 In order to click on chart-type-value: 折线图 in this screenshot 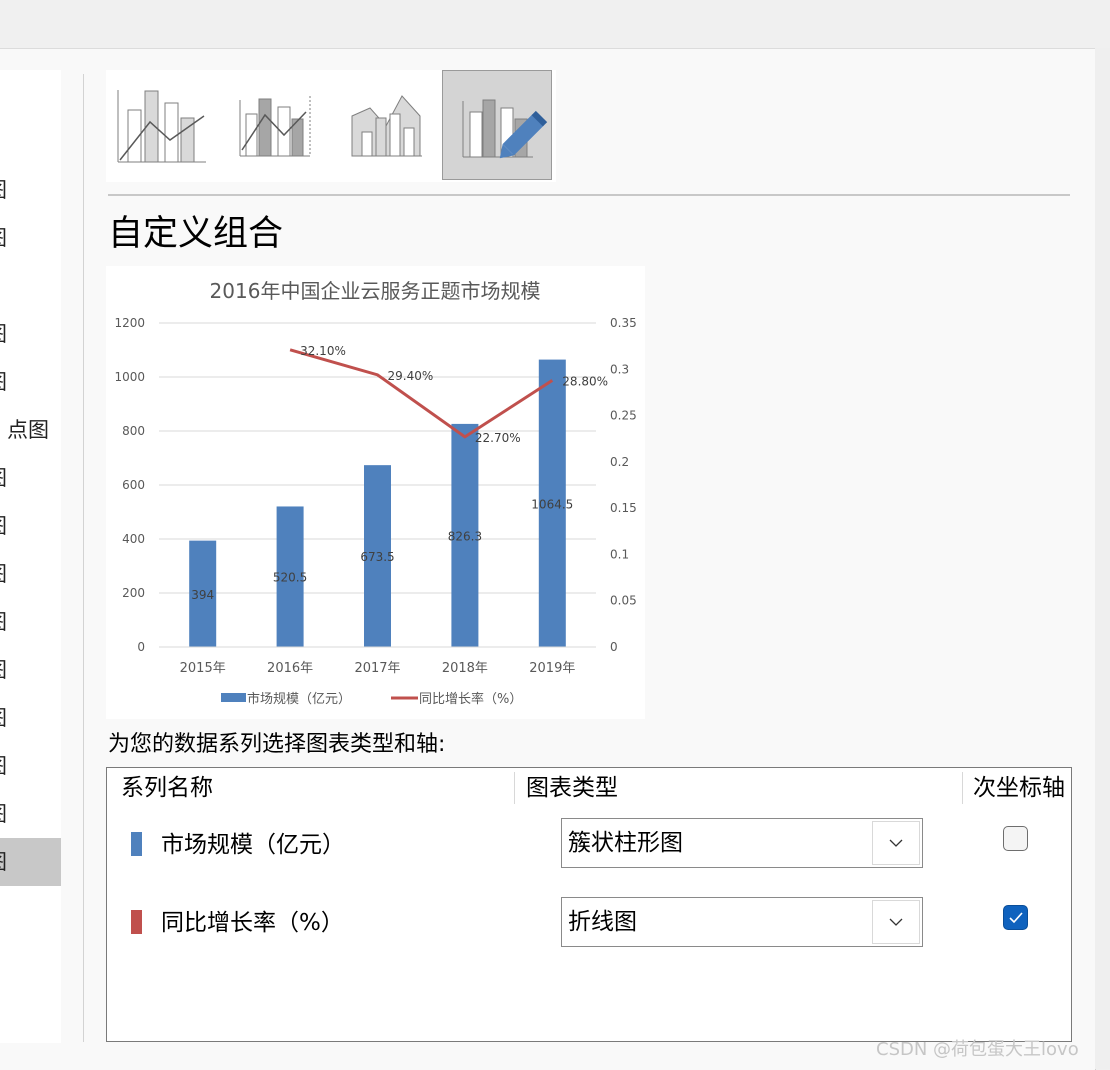, I will do `click(602, 922)`.